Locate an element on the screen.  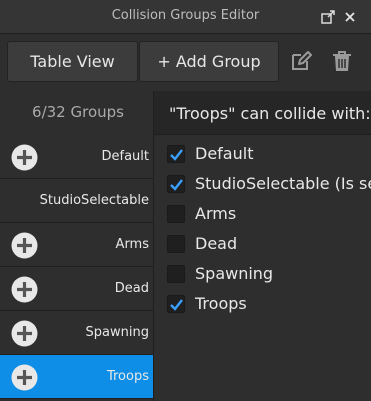
checkbox-label: Dead is located at coordinates (216, 243).